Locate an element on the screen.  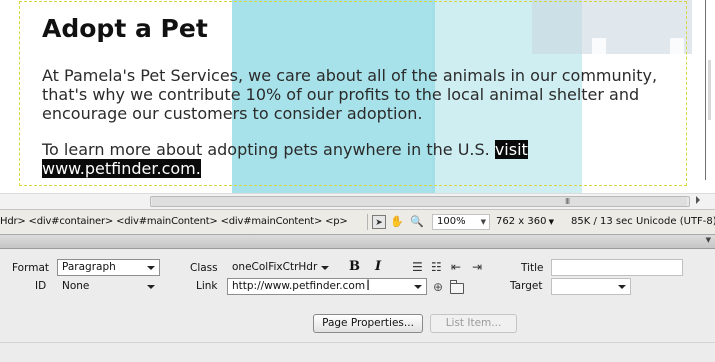
select-tool-icon: ➤ is located at coordinates (379, 222).